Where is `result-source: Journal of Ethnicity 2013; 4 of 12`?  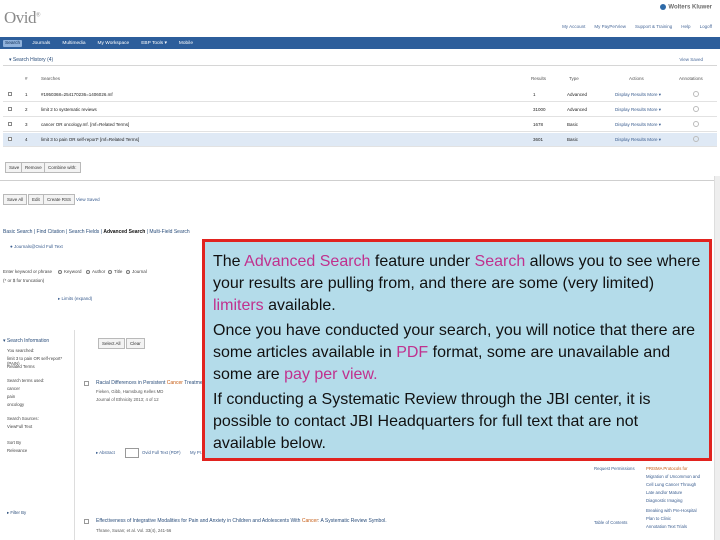 result-source: Journal of Ethnicity 2013; 4 of 12 is located at coordinates (127, 399).